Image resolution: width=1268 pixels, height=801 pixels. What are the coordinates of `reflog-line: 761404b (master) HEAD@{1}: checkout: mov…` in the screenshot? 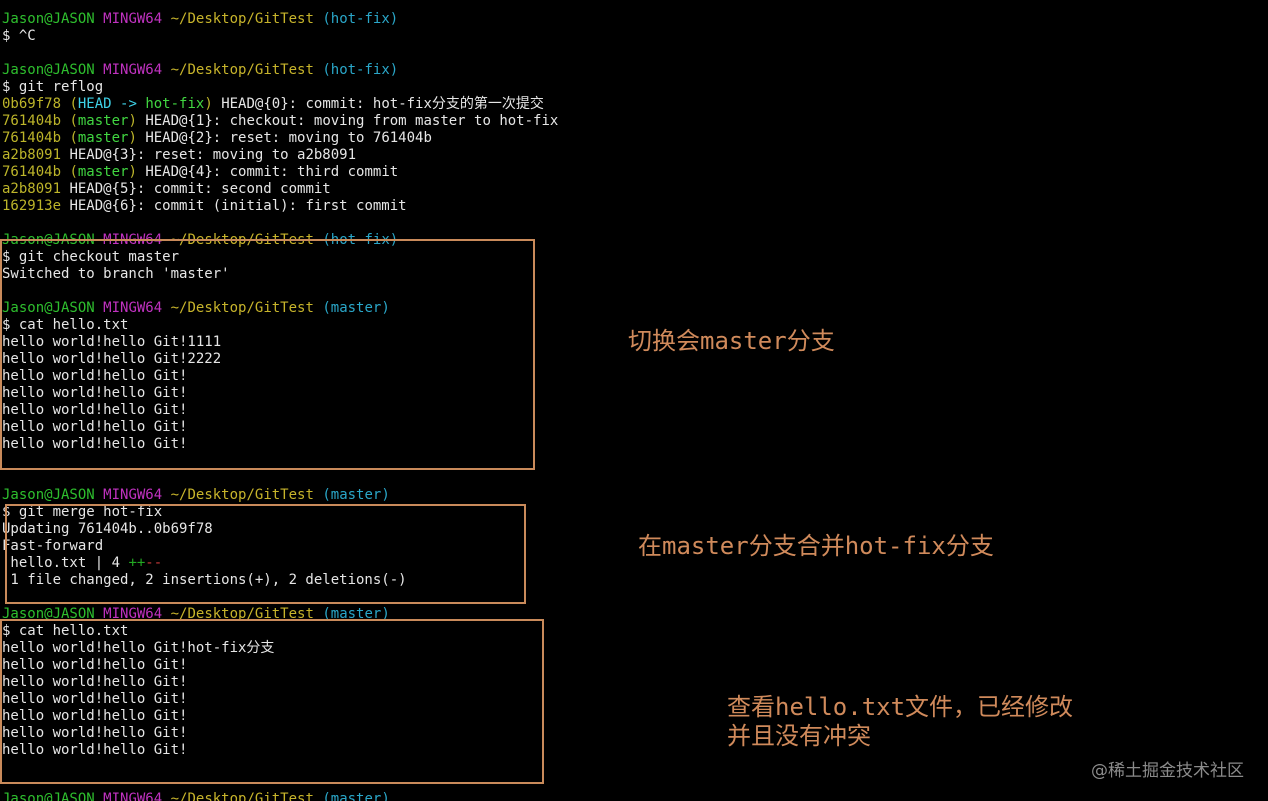 It's located at (280, 121).